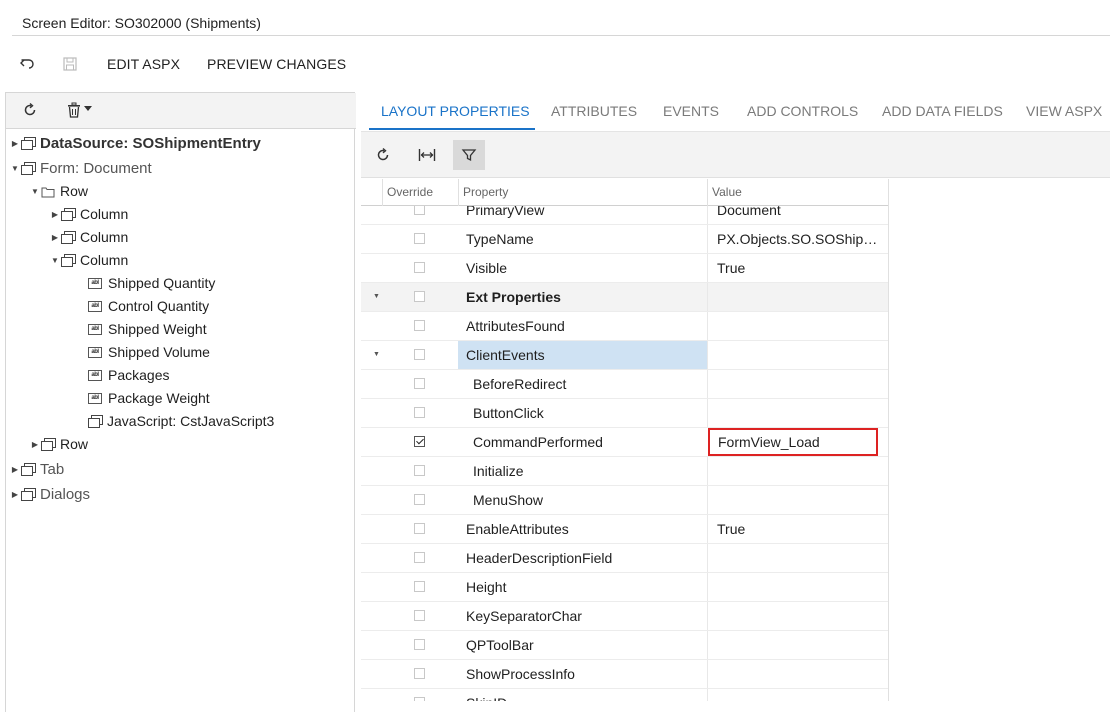 Image resolution: width=1110 pixels, height=712 pixels. I want to click on table-row: MenuShow, so click(624, 500).